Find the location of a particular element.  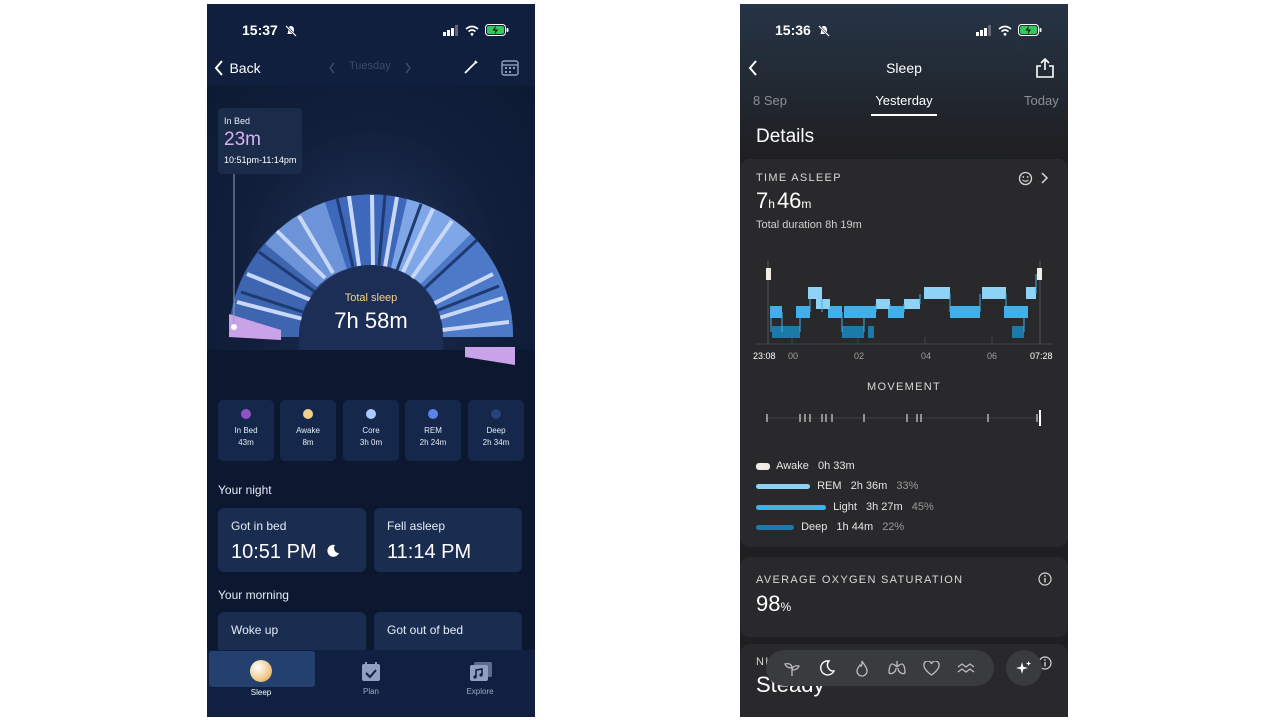

next-day-button is located at coordinates (408, 70).